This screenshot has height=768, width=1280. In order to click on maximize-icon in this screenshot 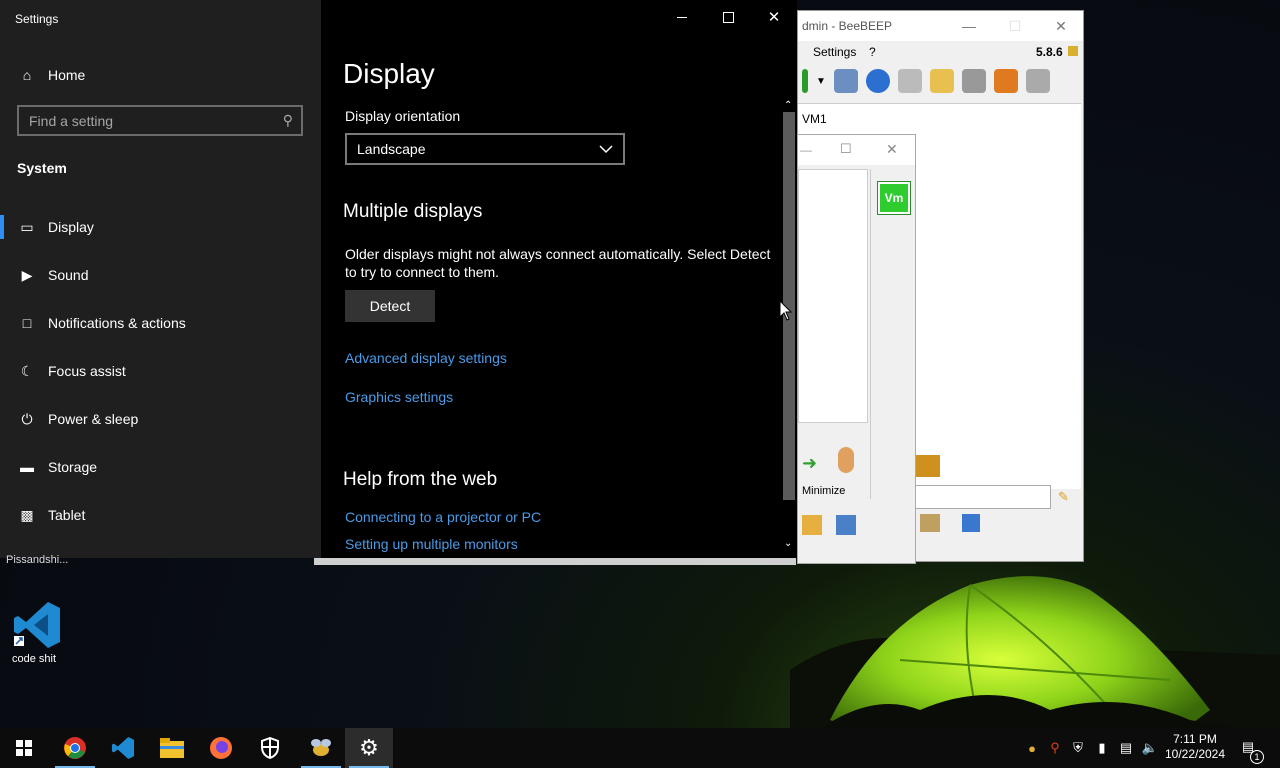, I will do `click(728, 17)`.